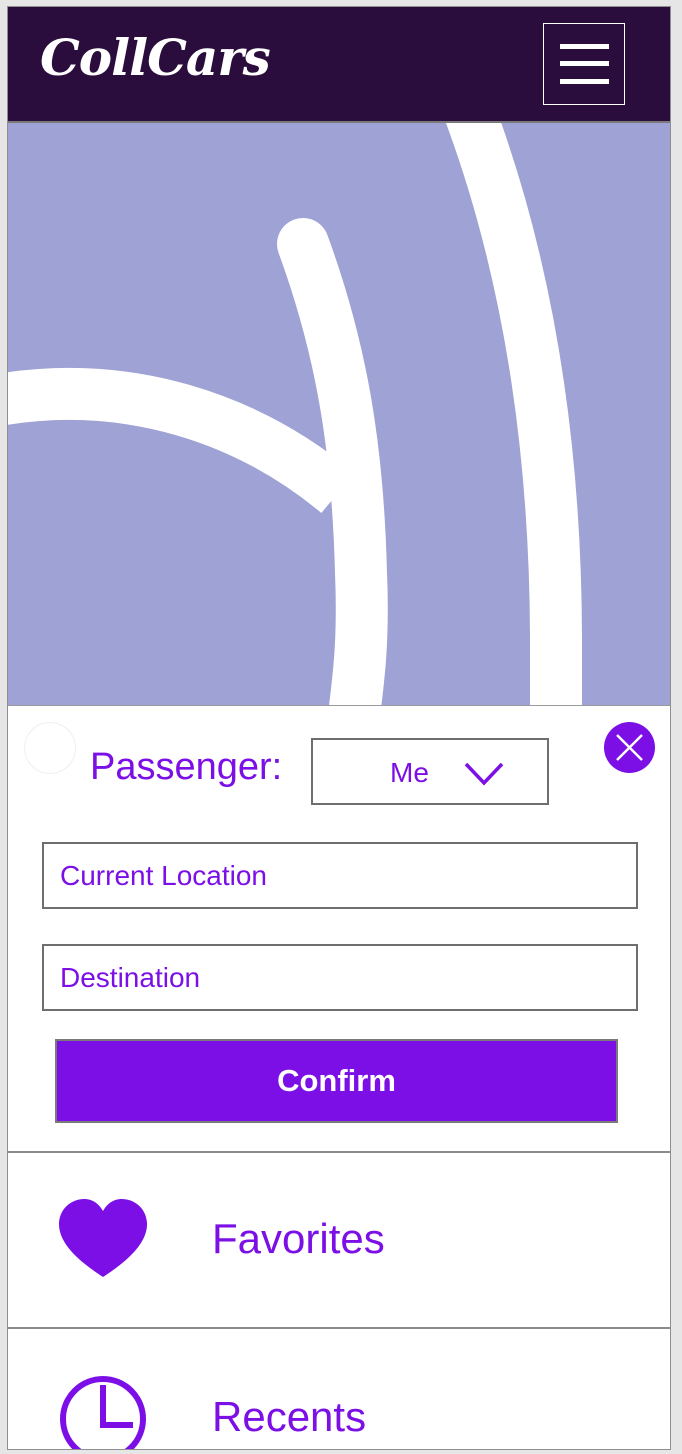 This screenshot has height=1454, width=682. I want to click on app-header: CollCars, so click(339, 65).